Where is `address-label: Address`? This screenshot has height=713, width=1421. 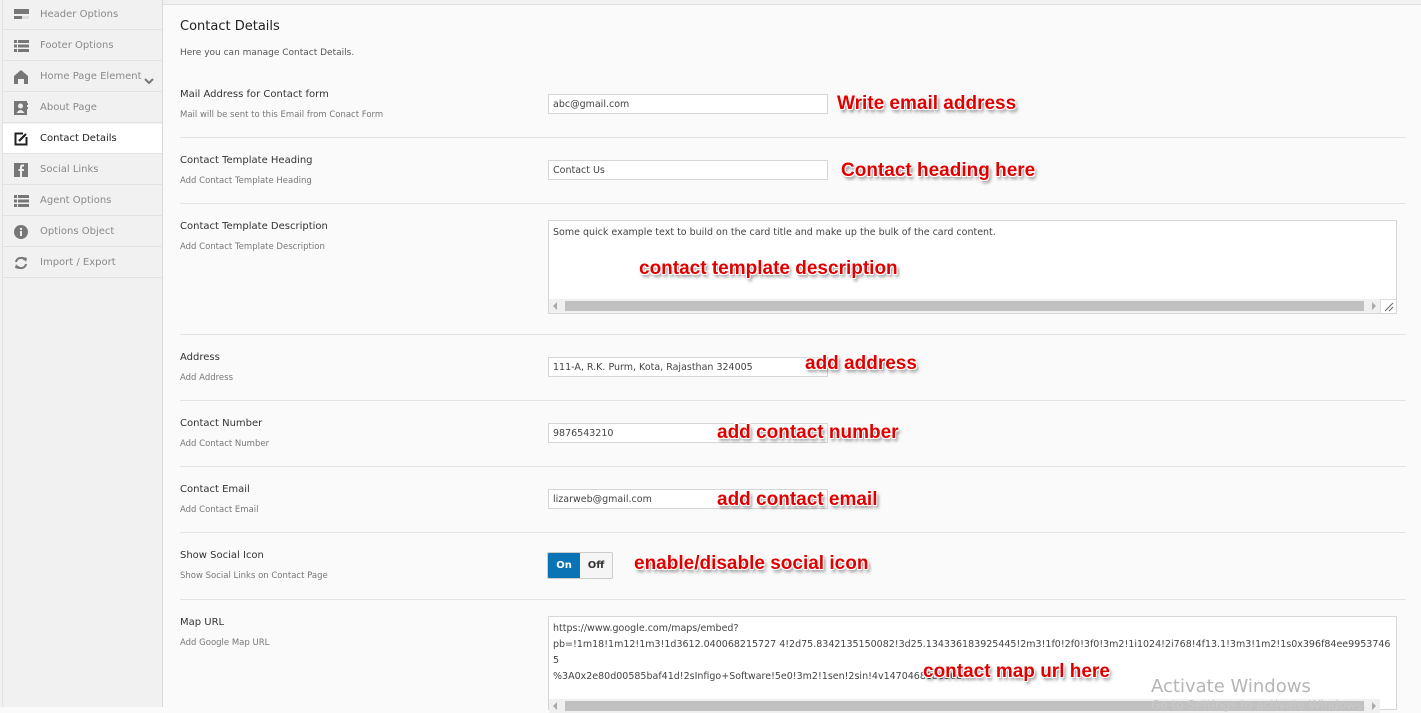
address-label: Address is located at coordinates (200, 357).